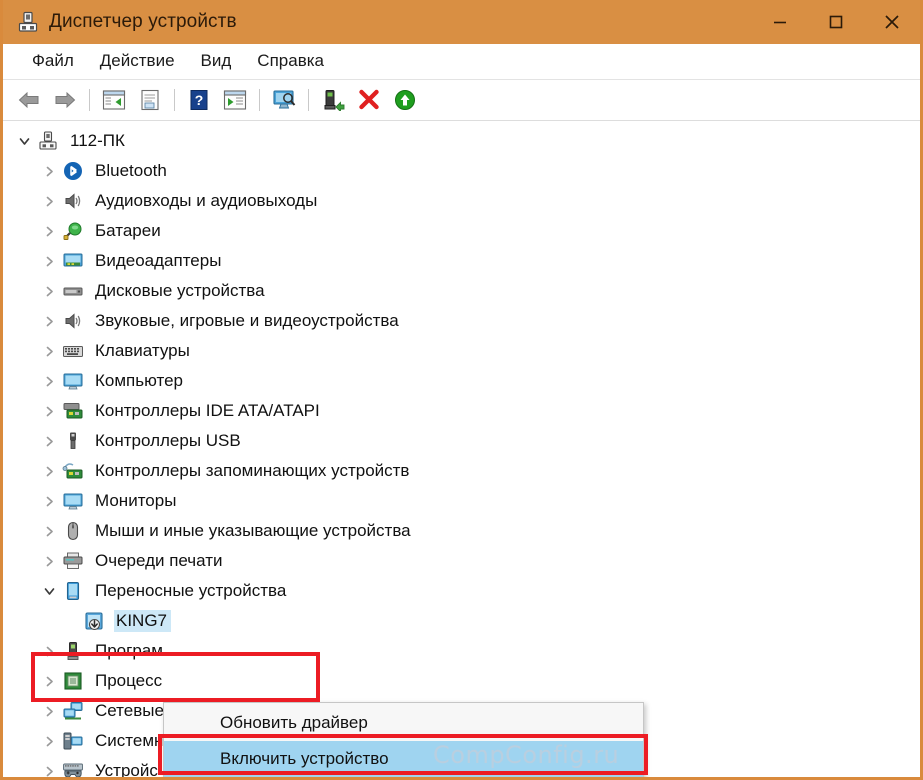  What do you see at coordinates (461, 171) in the screenshot?
I see `tree-node-bluetooth: Bluetooth` at bounding box center [461, 171].